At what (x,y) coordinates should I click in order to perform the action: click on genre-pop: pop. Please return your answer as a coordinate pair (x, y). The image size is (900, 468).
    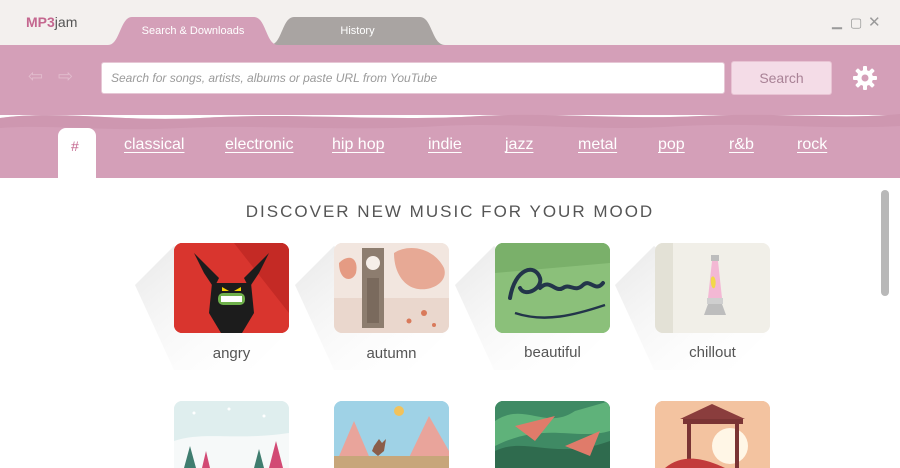
    Looking at the image, I should click on (671, 145).